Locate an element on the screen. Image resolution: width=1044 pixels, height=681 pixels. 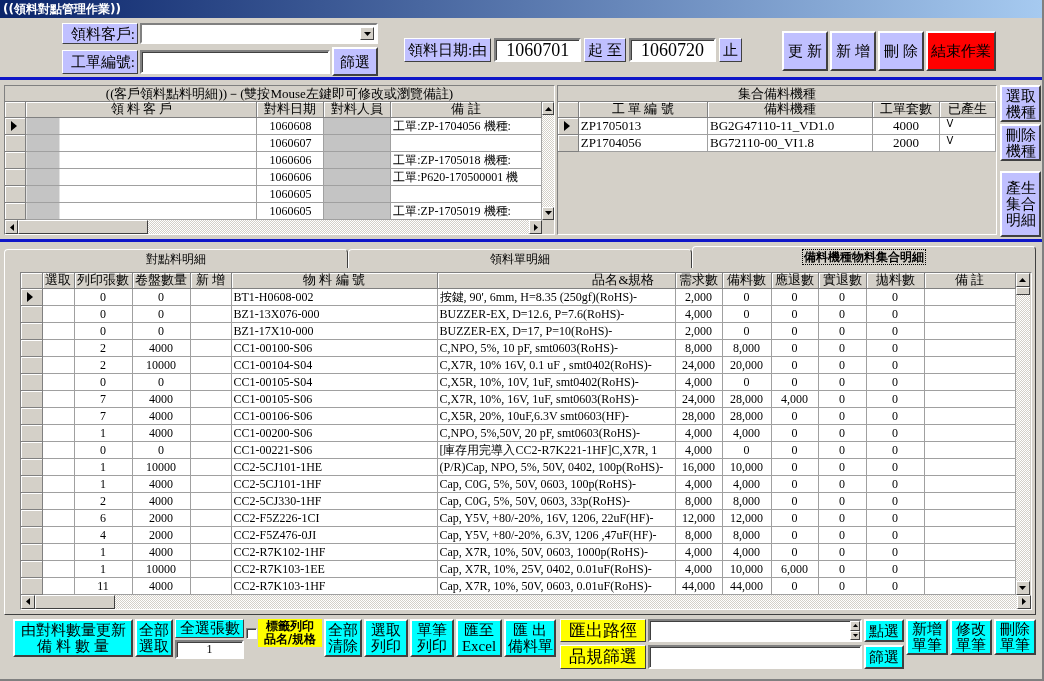
count-field: 1 is located at coordinates (209, 649).